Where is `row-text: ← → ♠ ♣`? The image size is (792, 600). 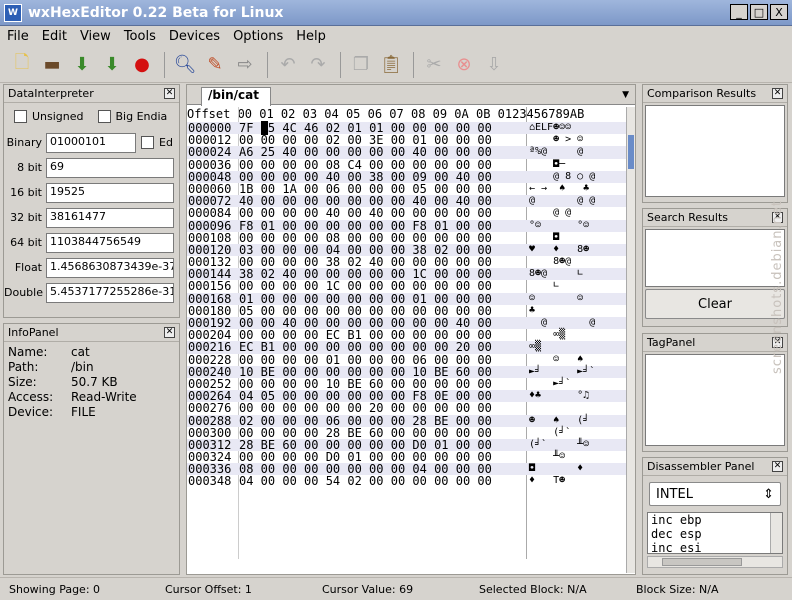 row-text: ← → ♠ ♣ is located at coordinates (559, 189).